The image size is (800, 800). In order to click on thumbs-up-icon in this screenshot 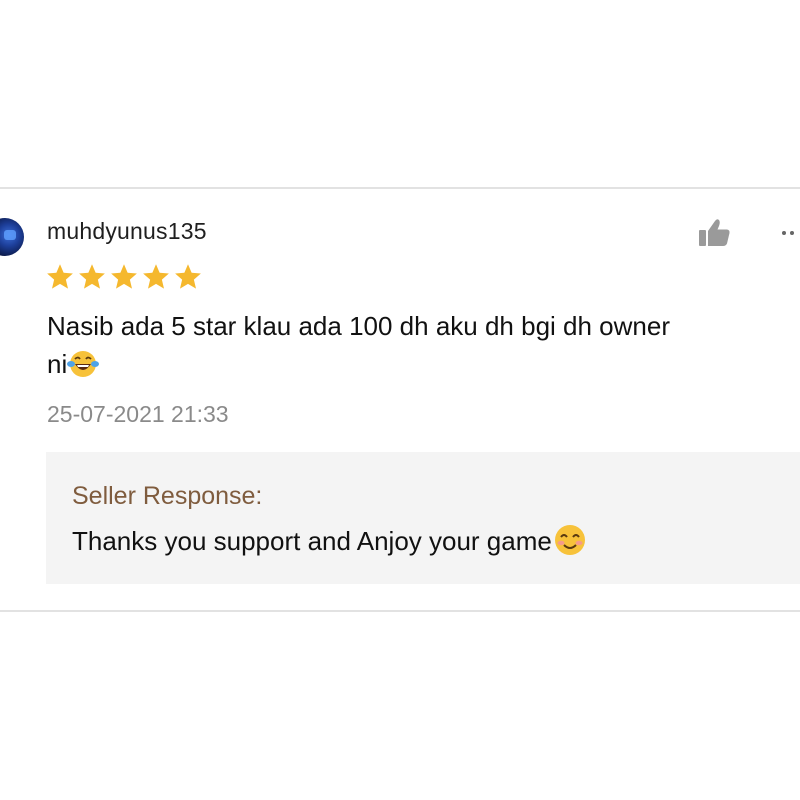, I will do `click(714, 232)`.